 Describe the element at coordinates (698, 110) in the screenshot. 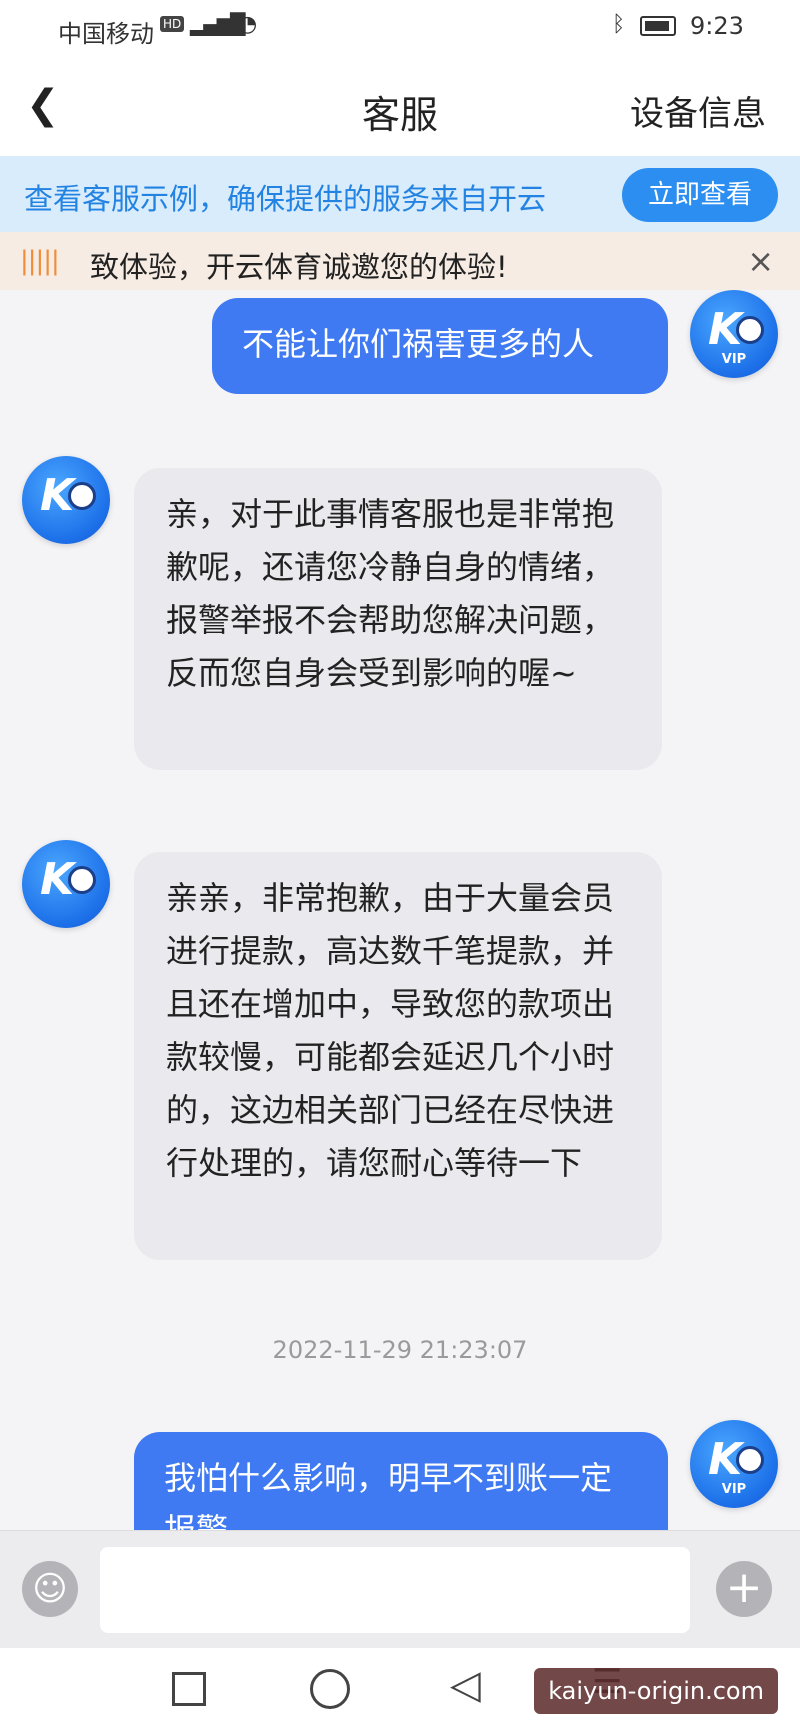

I see `device-info-button: 设备信息` at that location.